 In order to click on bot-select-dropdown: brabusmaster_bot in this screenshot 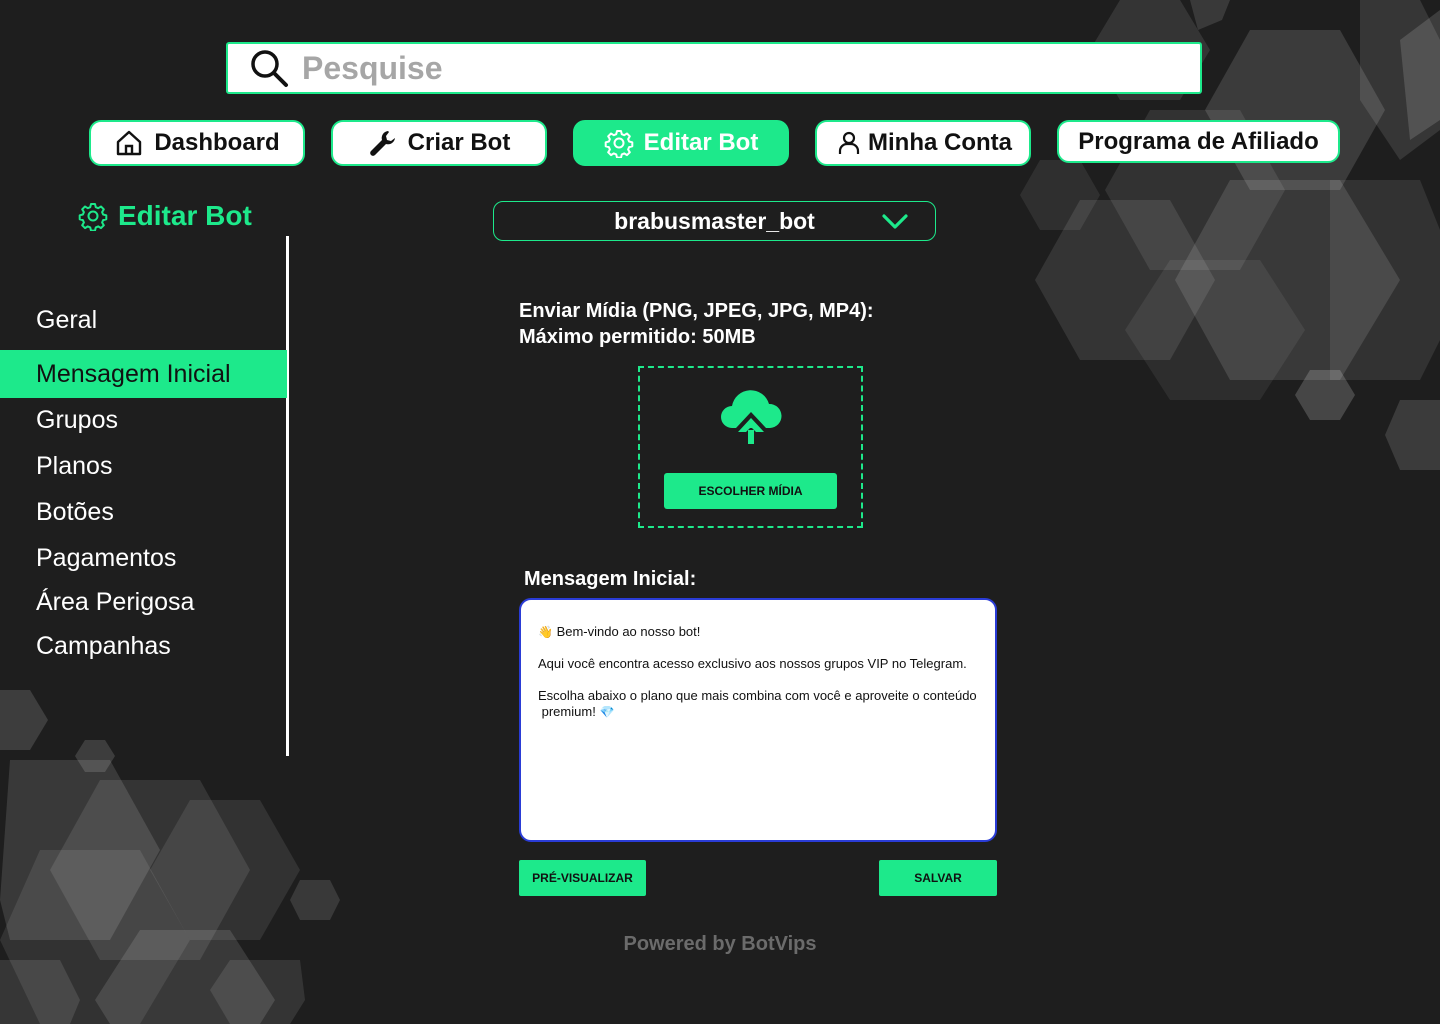, I will do `click(714, 221)`.